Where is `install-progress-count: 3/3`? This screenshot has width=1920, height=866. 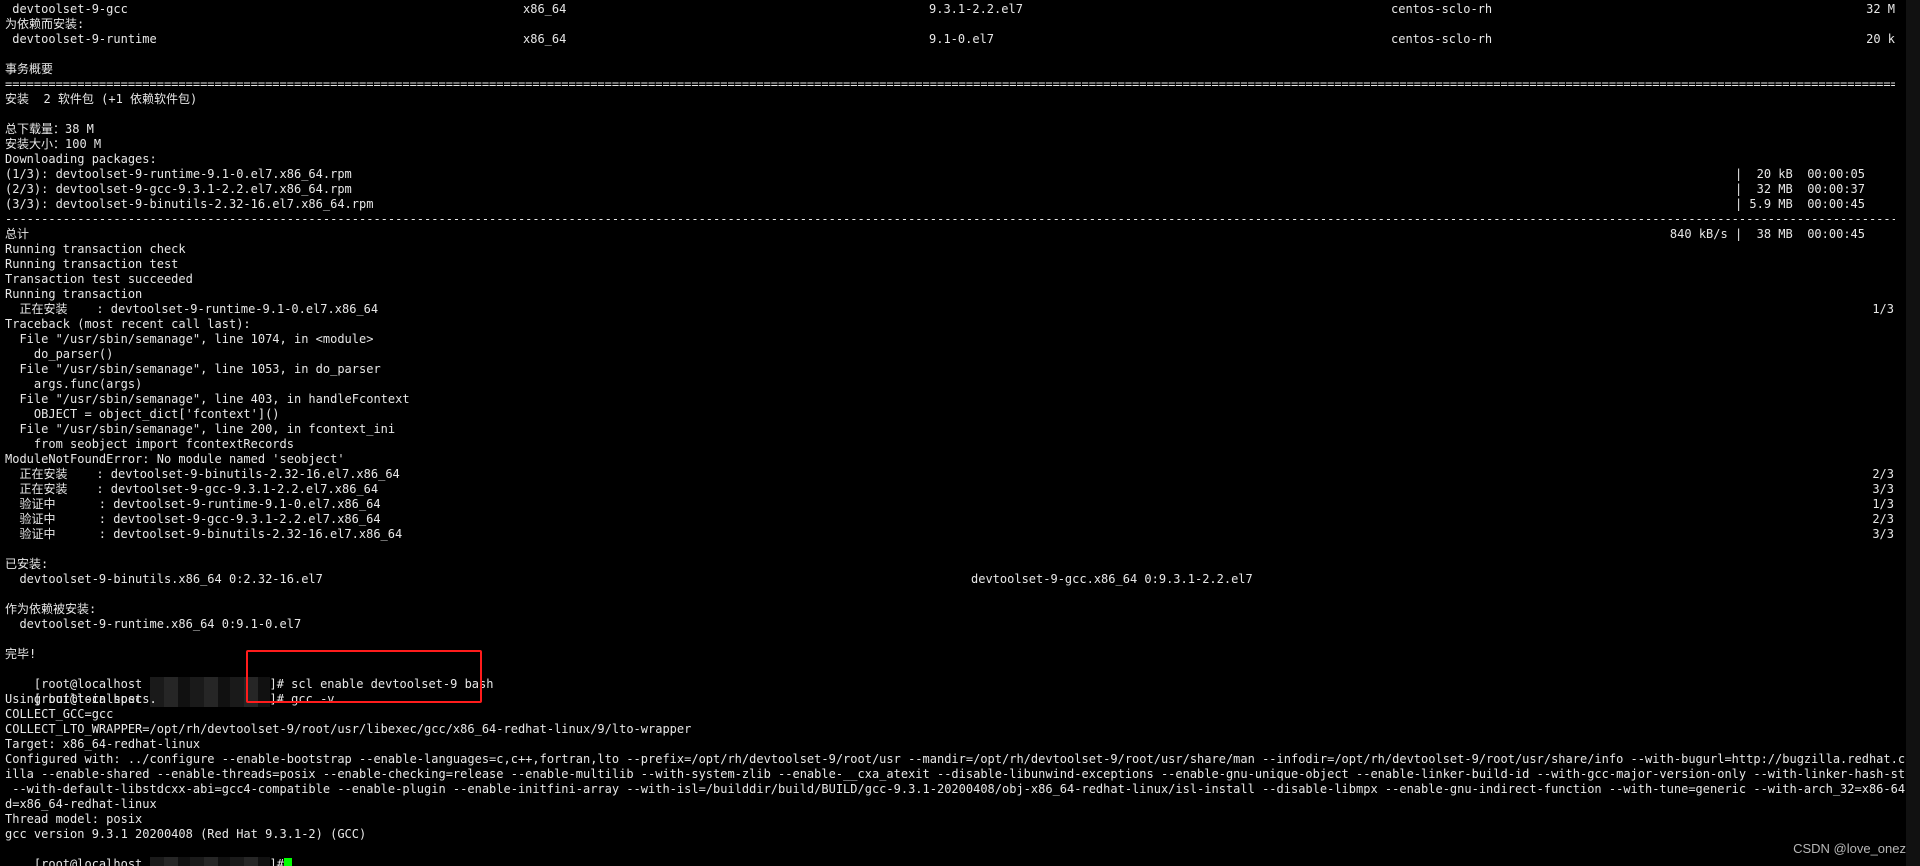
install-progress-count: 3/3 is located at coordinates (1883, 489).